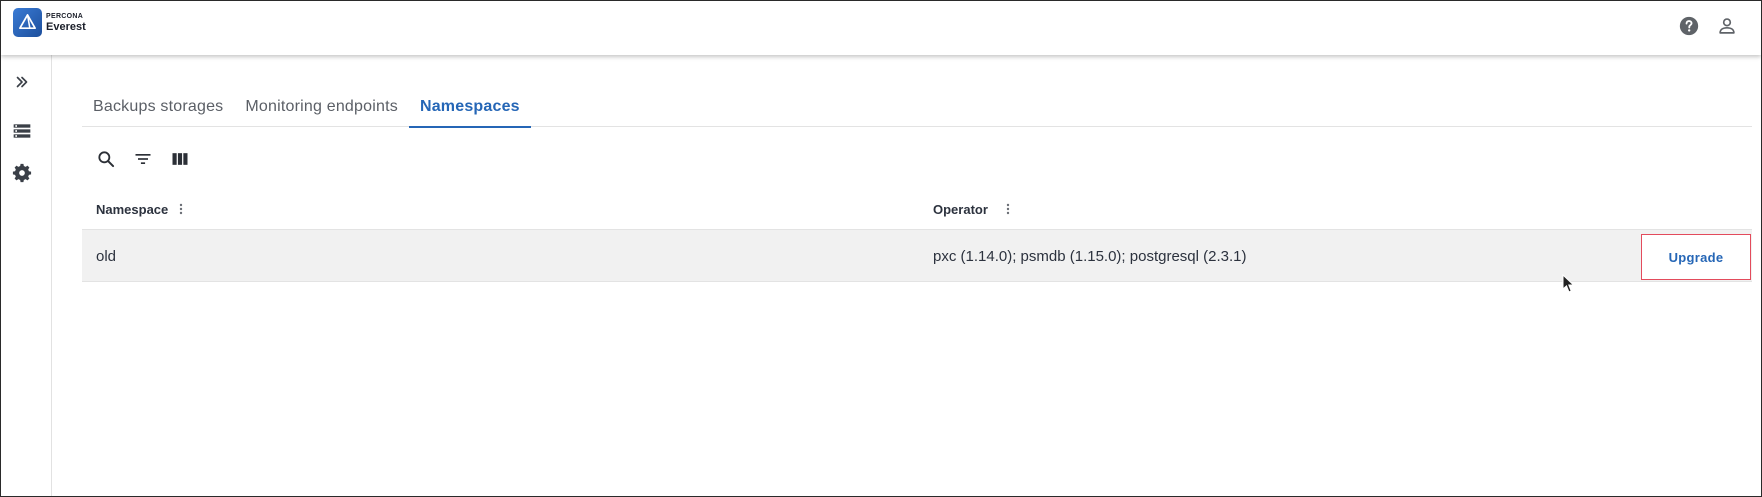  What do you see at coordinates (66, 26) in the screenshot?
I see `logo-product-text: Everest` at bounding box center [66, 26].